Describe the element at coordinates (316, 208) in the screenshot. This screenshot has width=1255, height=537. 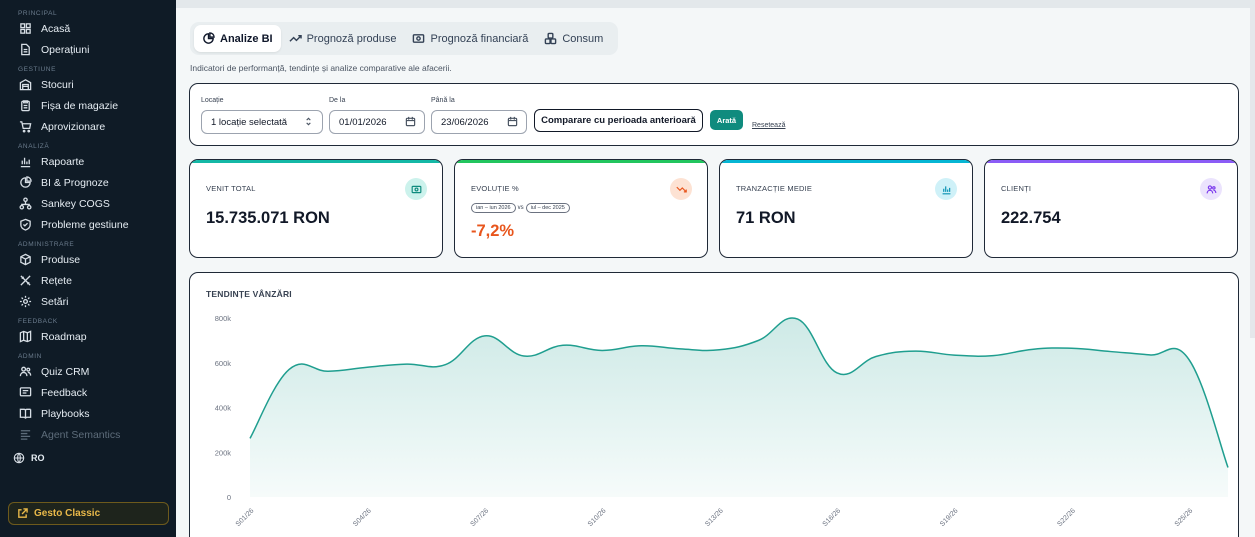
I see `kpi-card: VENIT TOTAL 15.735.071 RON` at that location.